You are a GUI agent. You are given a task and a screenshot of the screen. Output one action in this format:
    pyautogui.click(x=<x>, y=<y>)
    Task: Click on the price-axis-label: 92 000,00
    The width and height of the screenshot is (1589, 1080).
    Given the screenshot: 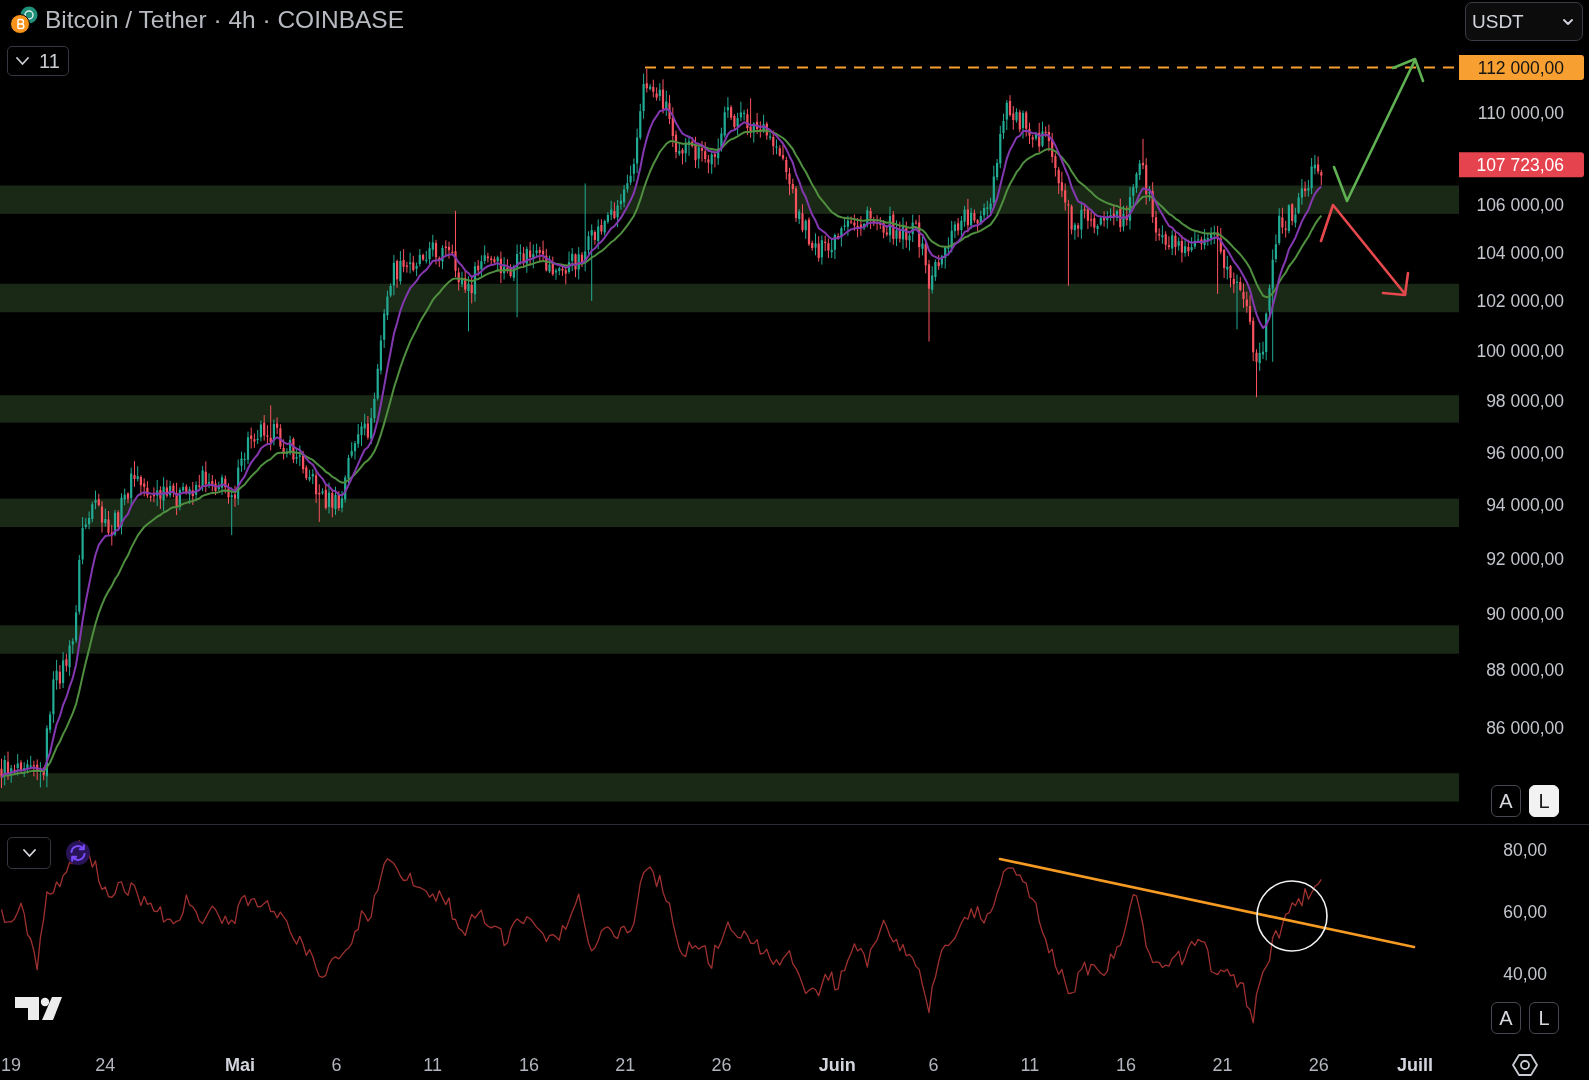 What is the action you would take?
    pyautogui.click(x=1525, y=559)
    